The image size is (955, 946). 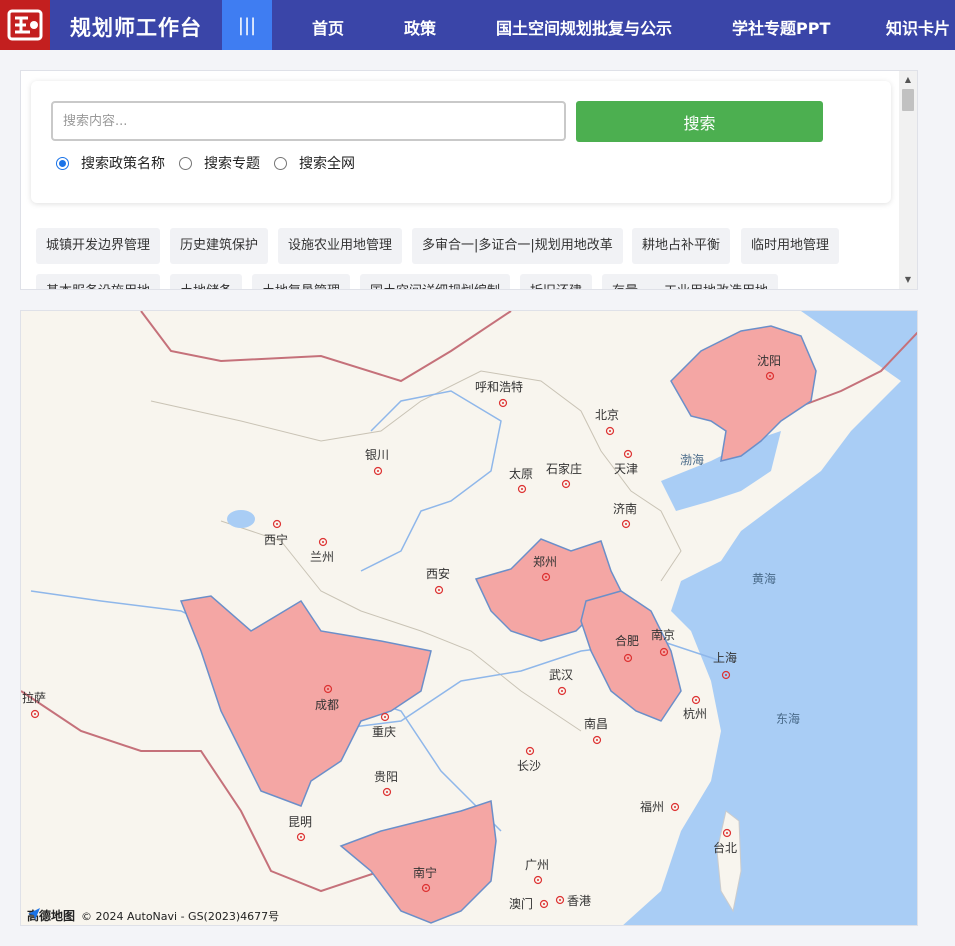 I want to click on nav-planning-approval: 国土空间规划批复与公示, so click(x=584, y=27).